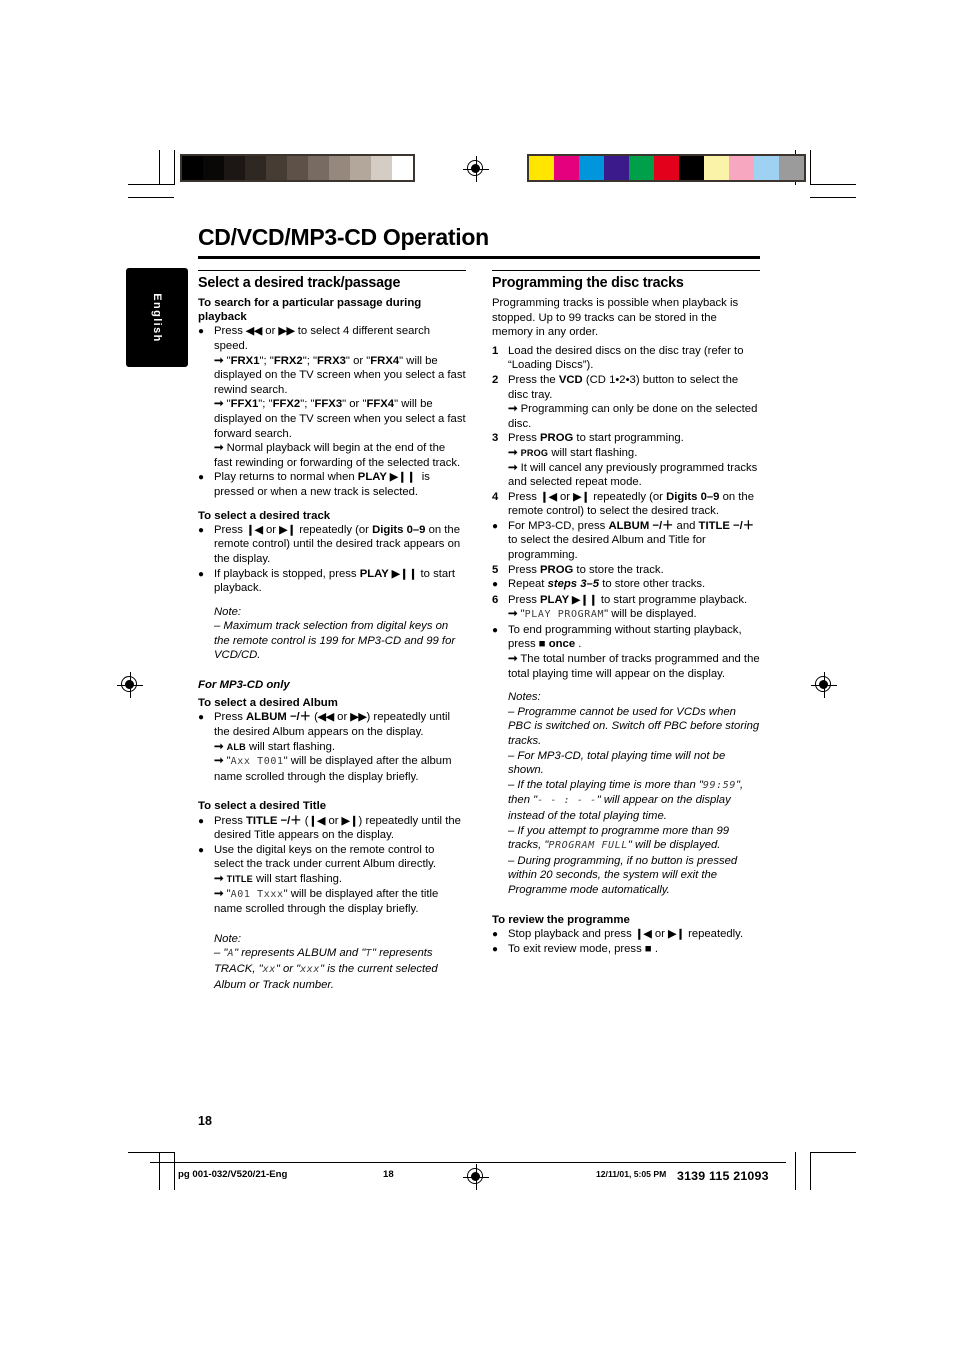 The width and height of the screenshot is (954, 1351). Describe the element at coordinates (495, 438) in the screenshot. I see `step-marker: 3` at that location.